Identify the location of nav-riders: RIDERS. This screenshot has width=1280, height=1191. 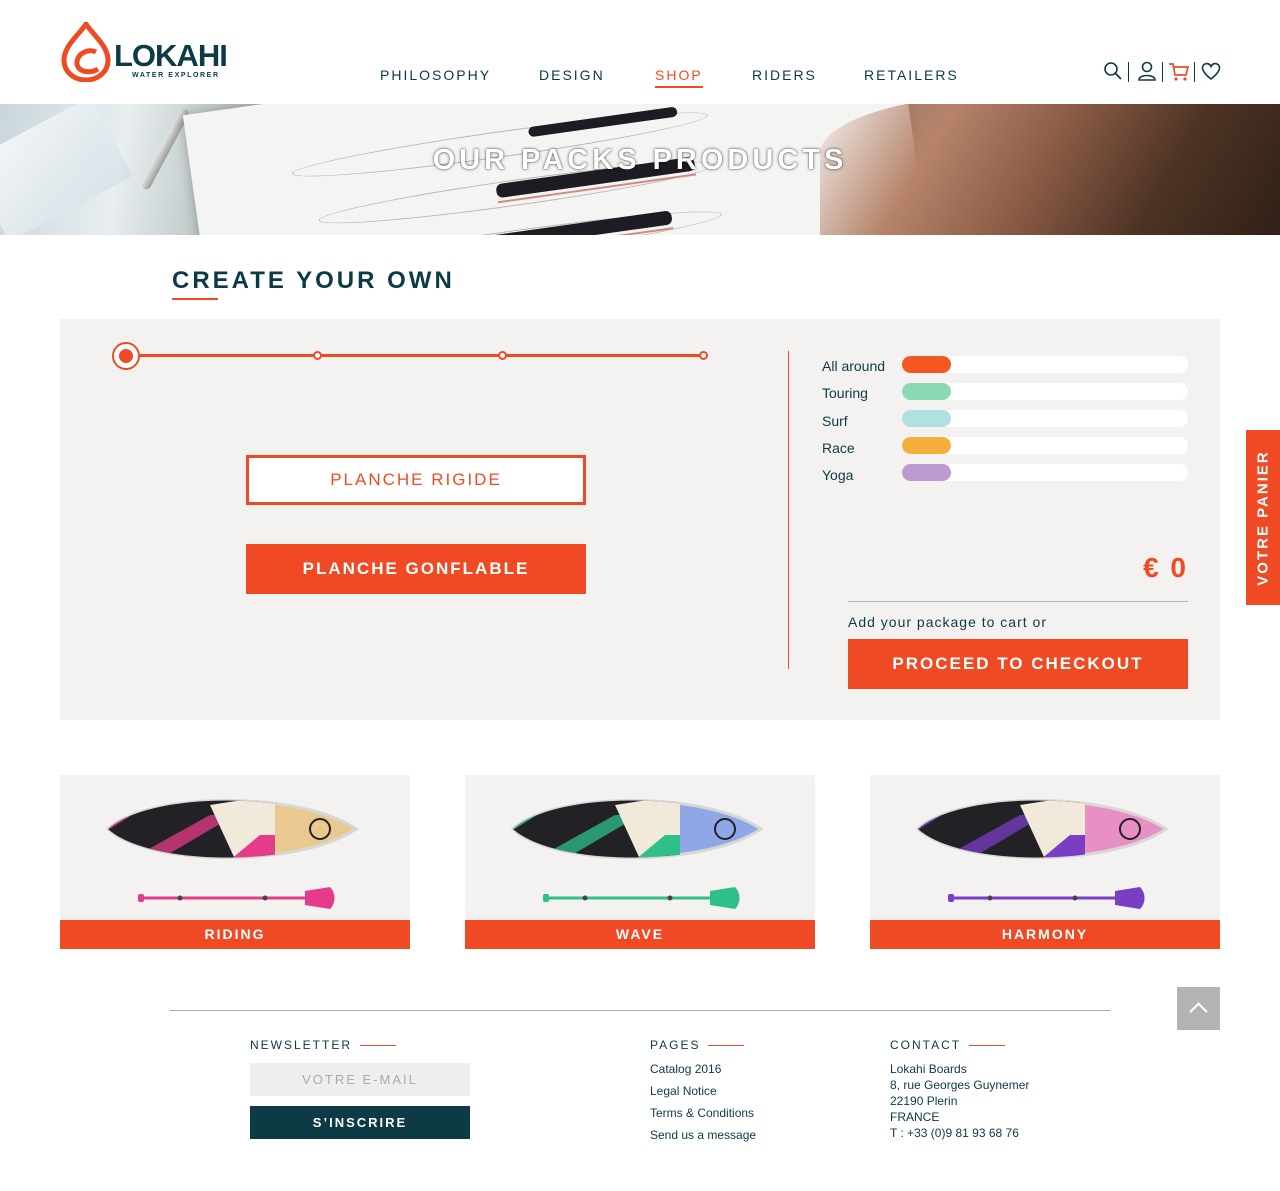
(784, 75).